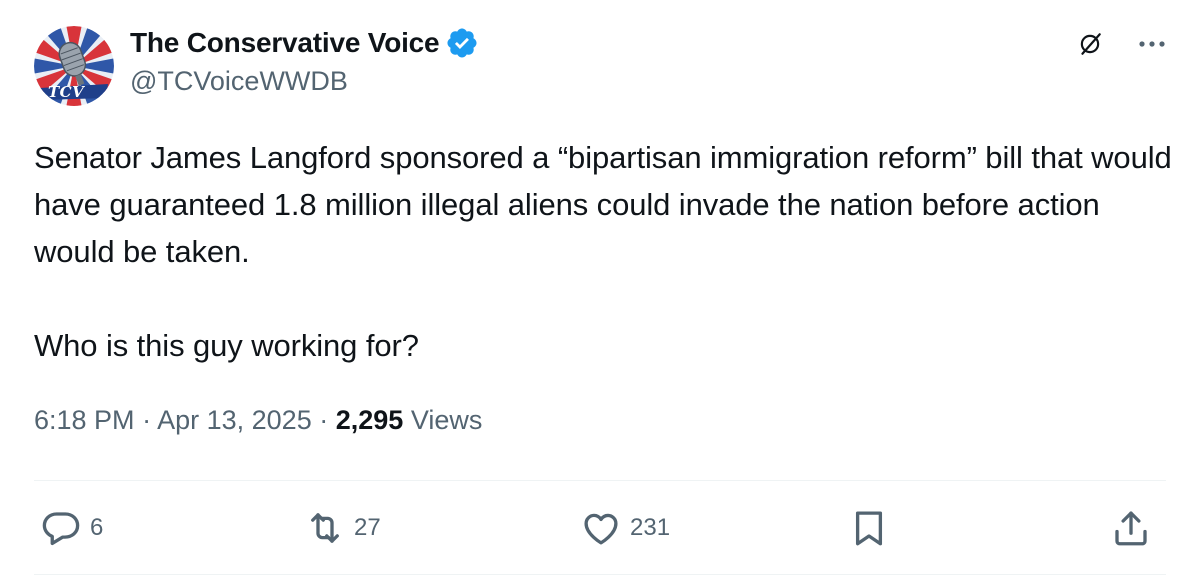  Describe the element at coordinates (285, 43) in the screenshot. I see `display-name: The Conservative Voice` at that location.